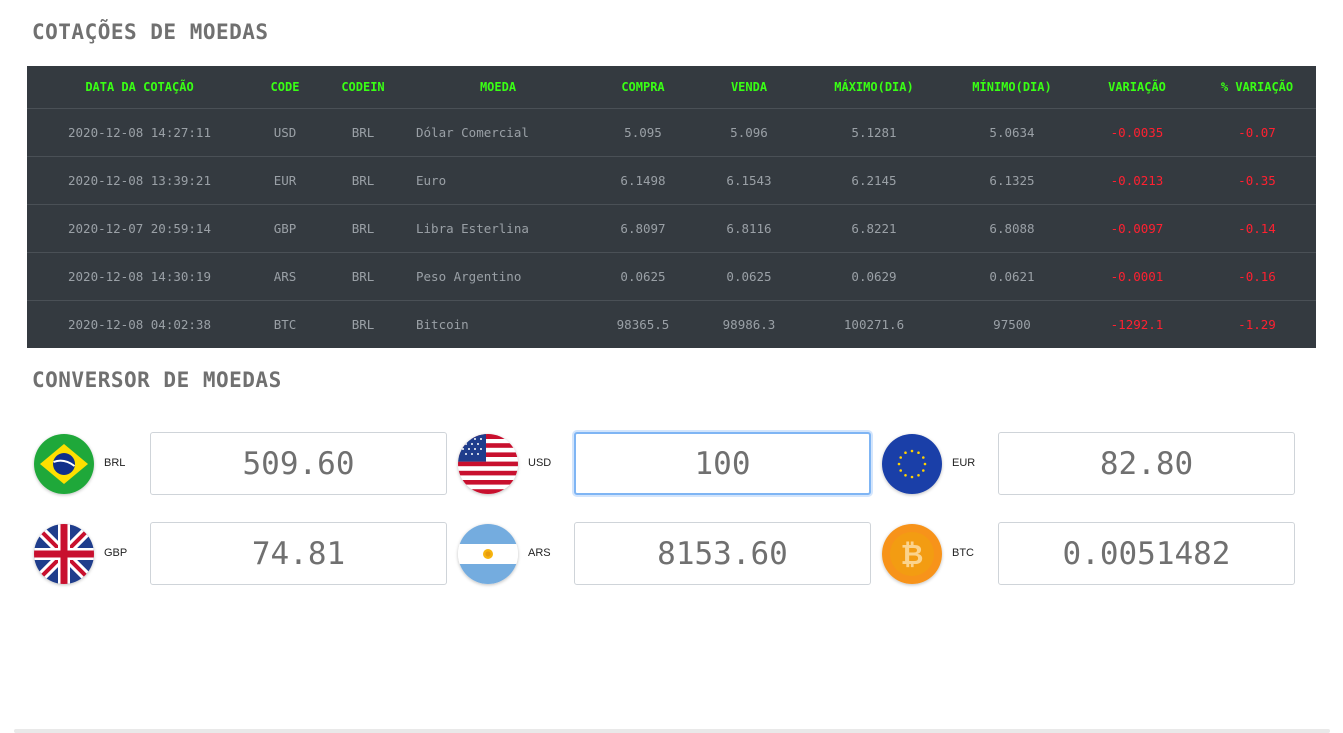  Describe the element at coordinates (285, 228) in the screenshot. I see `cell-code: GBP` at that location.